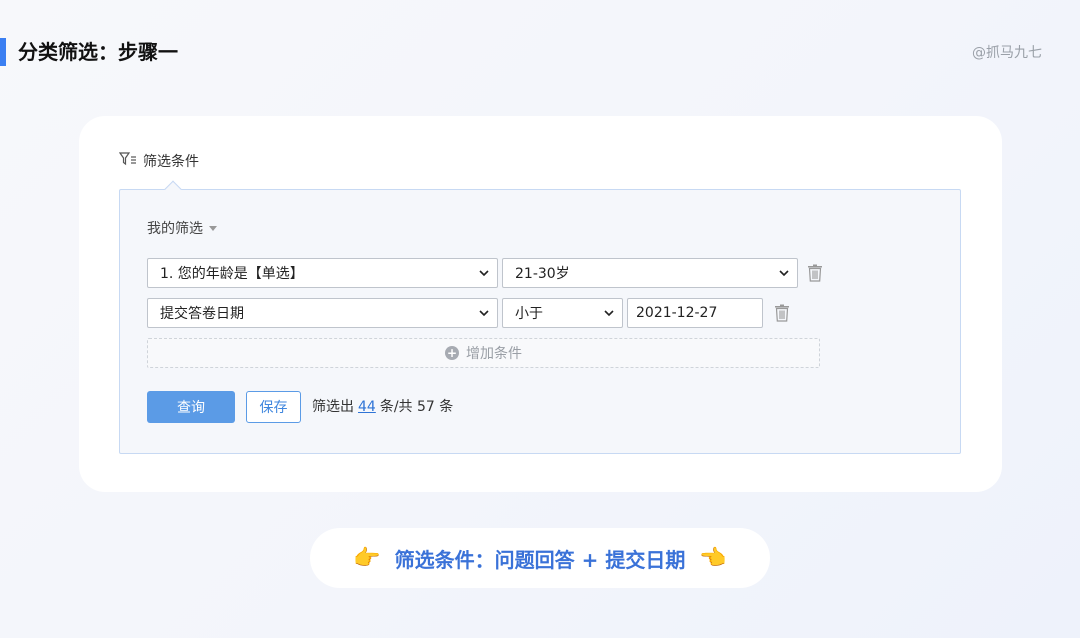 The height and width of the screenshot is (638, 1080). I want to click on pointing-left-hand-icon: 👈, so click(713, 558).